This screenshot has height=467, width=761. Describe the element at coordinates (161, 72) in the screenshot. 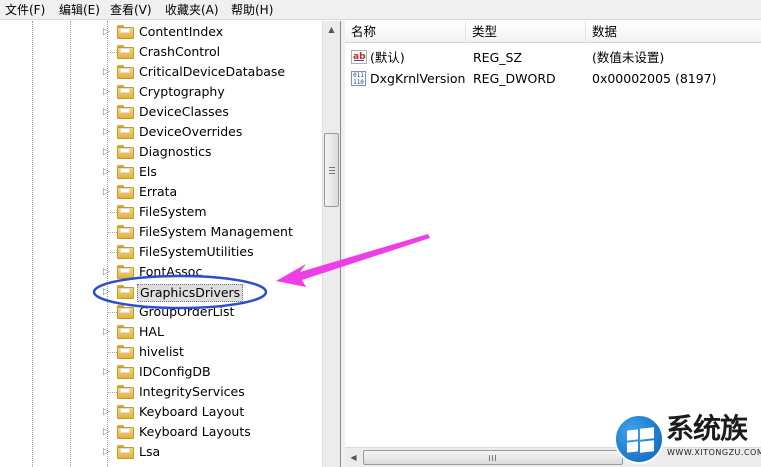

I see `tree-item: ▷ CriticalDeviceDatabase` at that location.